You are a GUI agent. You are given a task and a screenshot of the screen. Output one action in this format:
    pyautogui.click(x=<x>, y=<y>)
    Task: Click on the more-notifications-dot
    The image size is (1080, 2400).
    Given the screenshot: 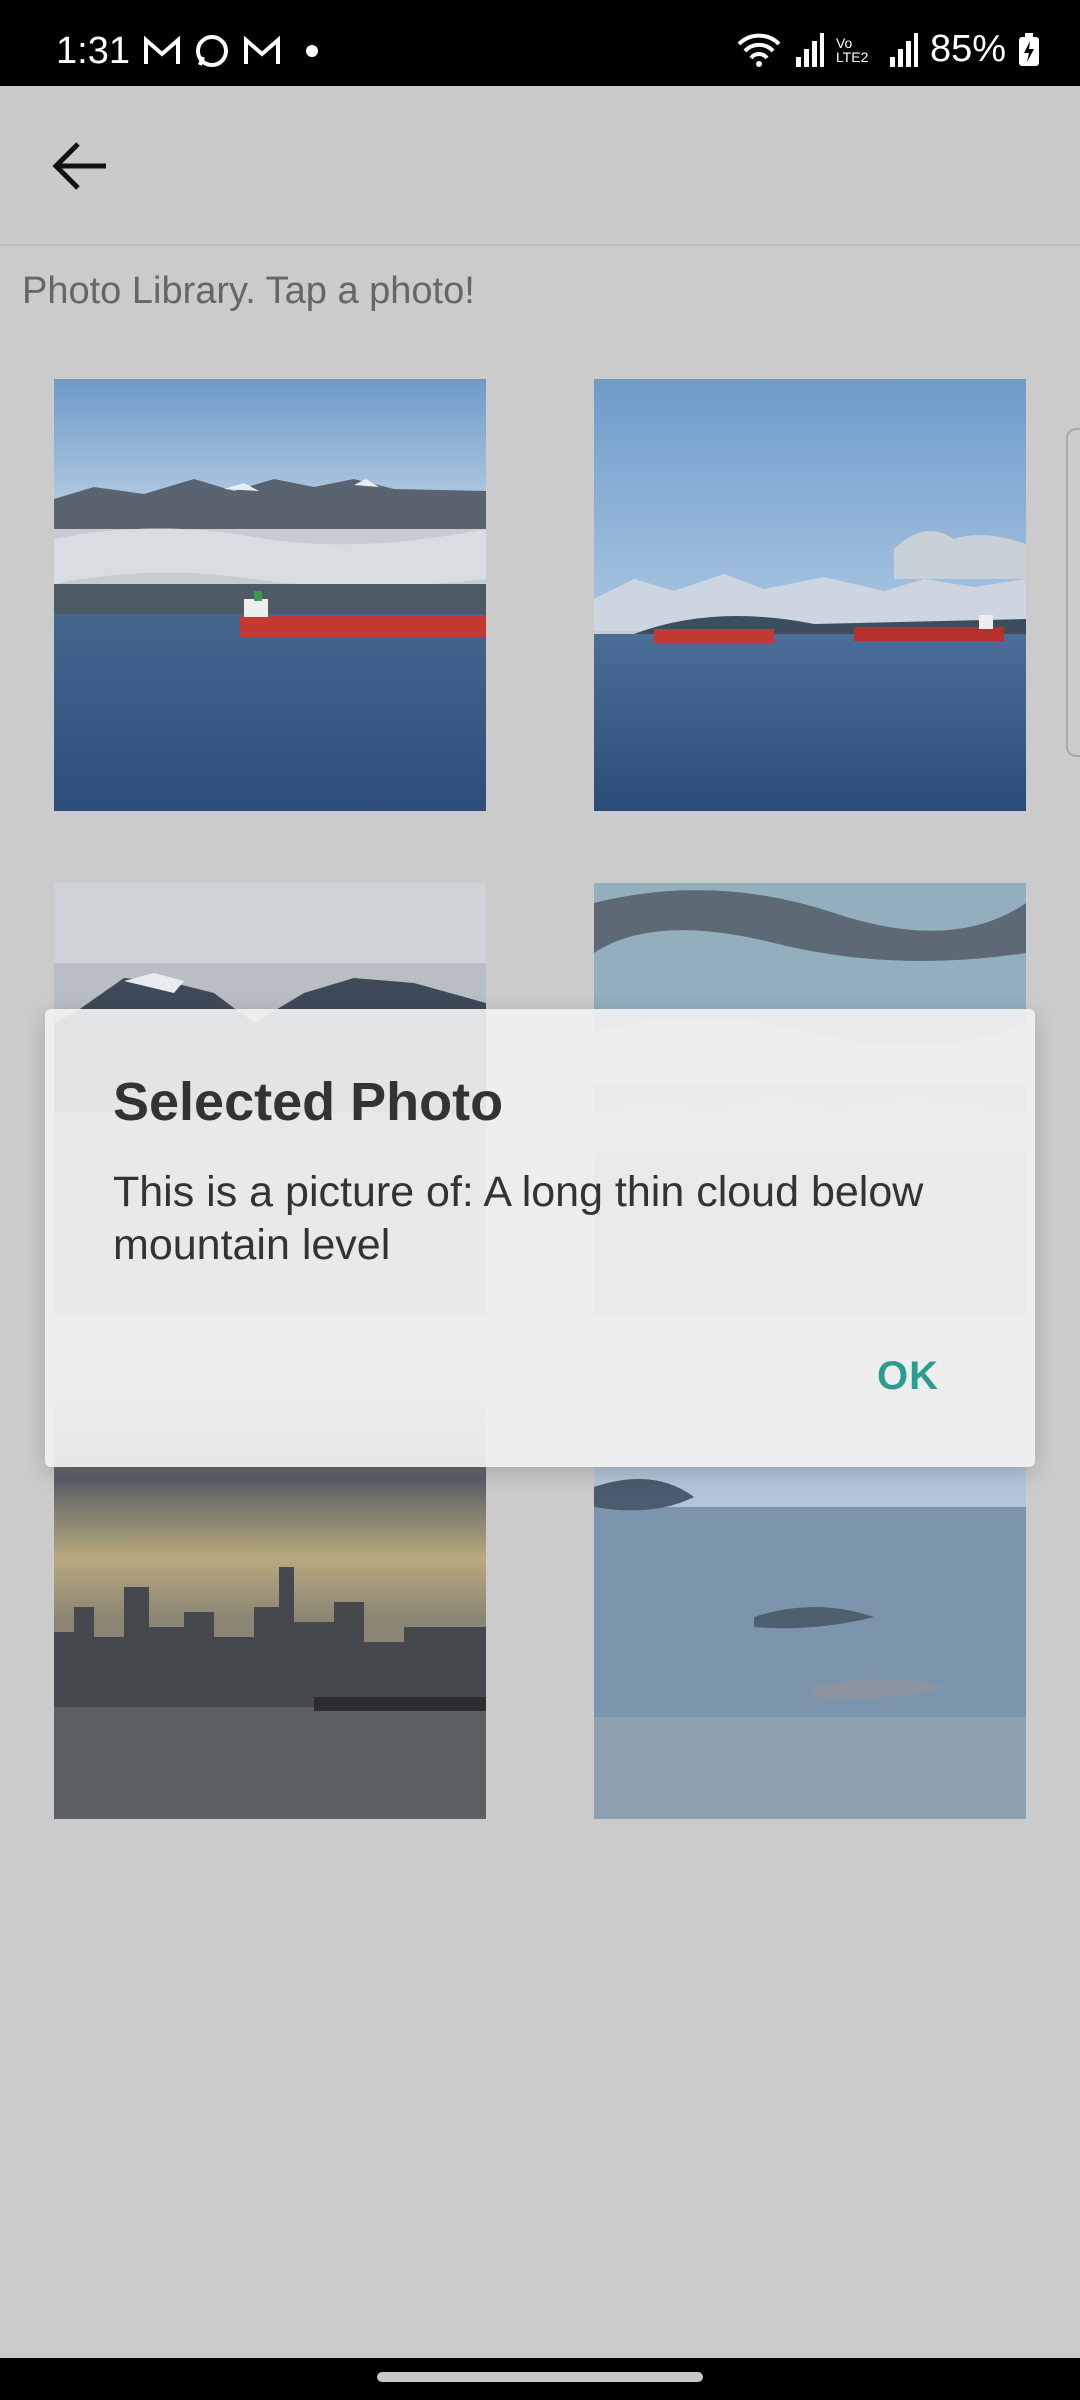 What is the action you would take?
    pyautogui.click(x=312, y=51)
    